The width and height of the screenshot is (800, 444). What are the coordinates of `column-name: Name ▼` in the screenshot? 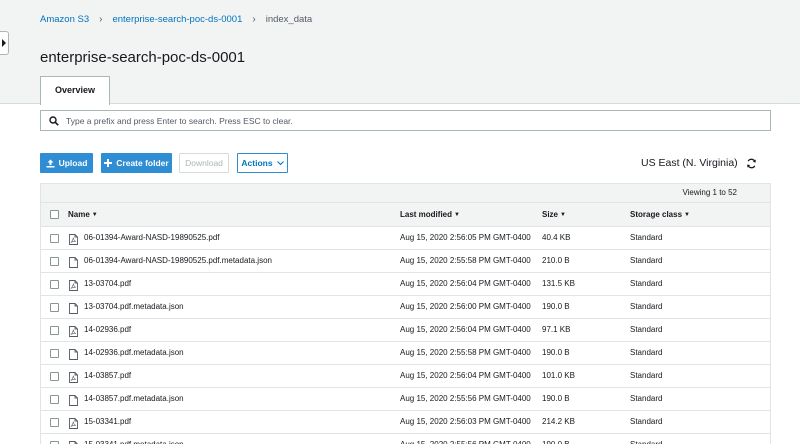 It's located at (83, 215).